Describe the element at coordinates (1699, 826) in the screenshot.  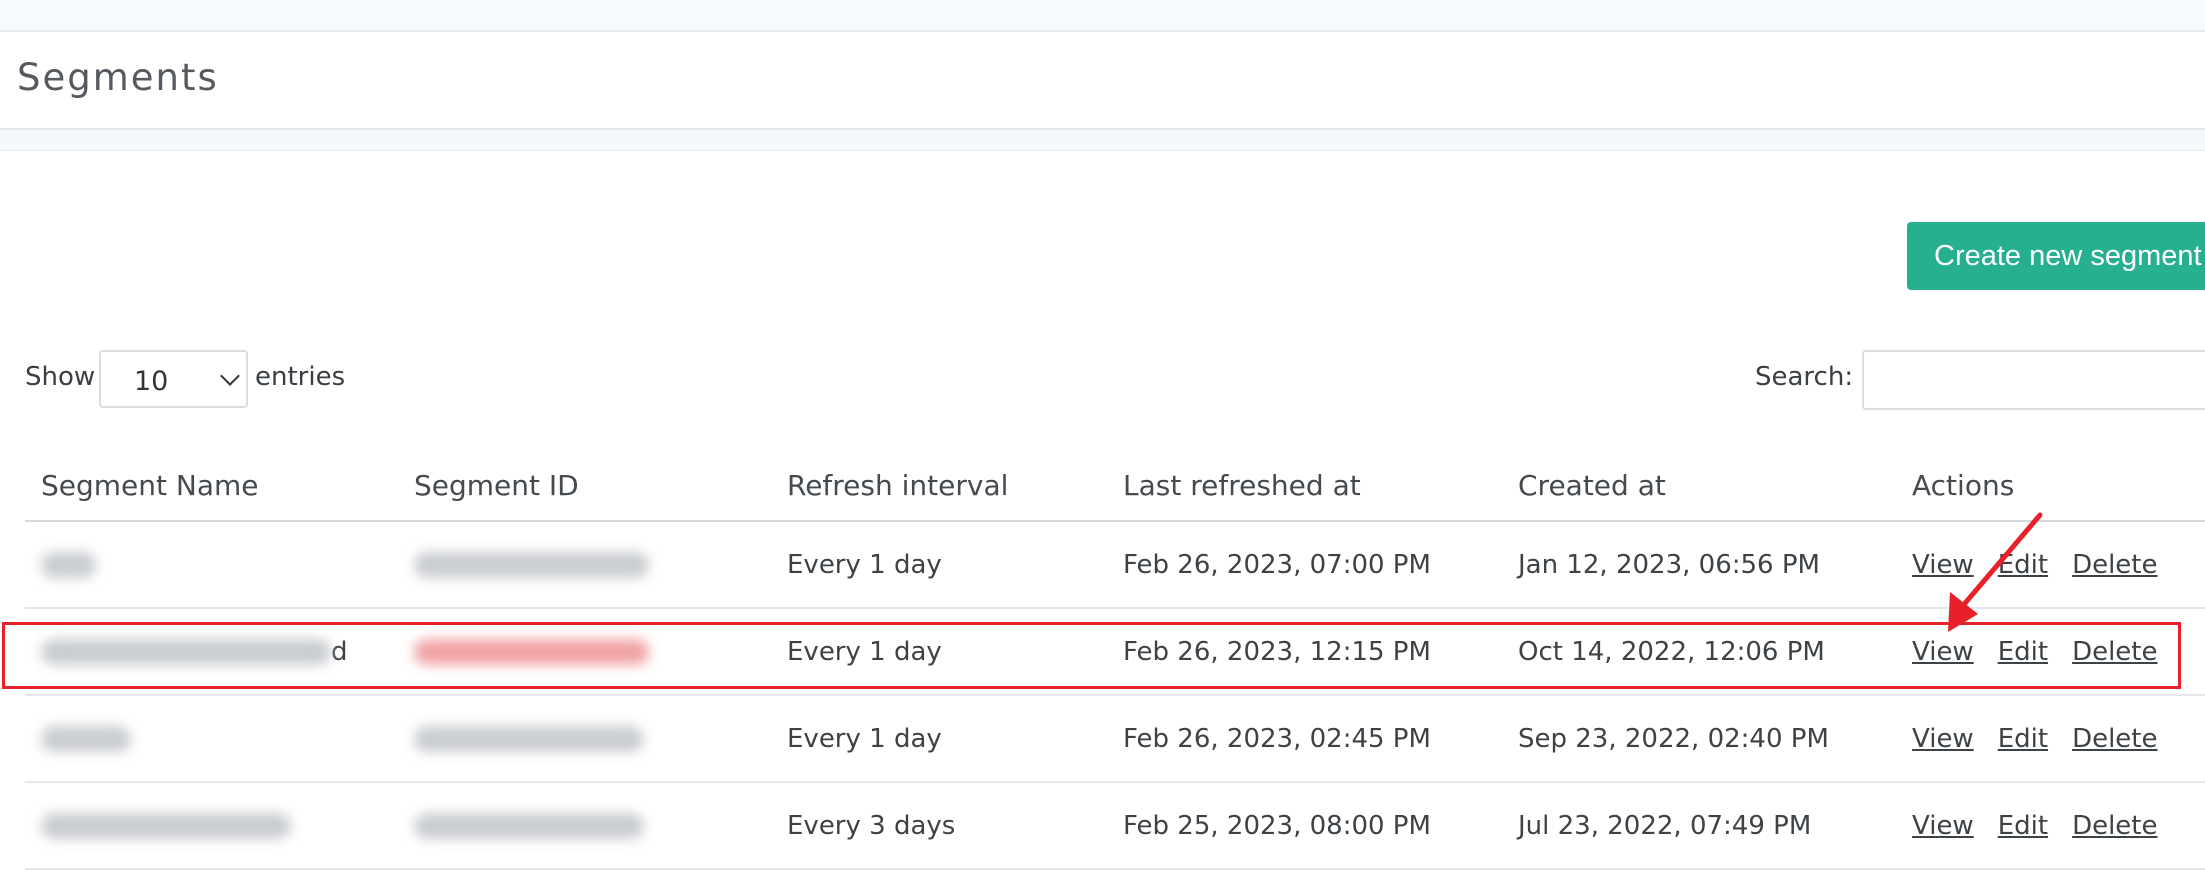
I see `created-at-cell: Jul 23, 2022, 07:49 PM` at that location.